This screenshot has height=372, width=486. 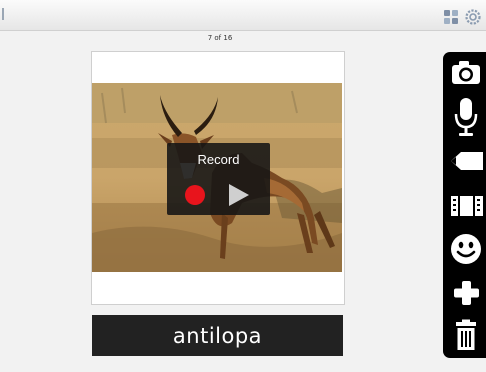 What do you see at coordinates (7, 14) in the screenshot?
I see `back-glyph-icon` at bounding box center [7, 14].